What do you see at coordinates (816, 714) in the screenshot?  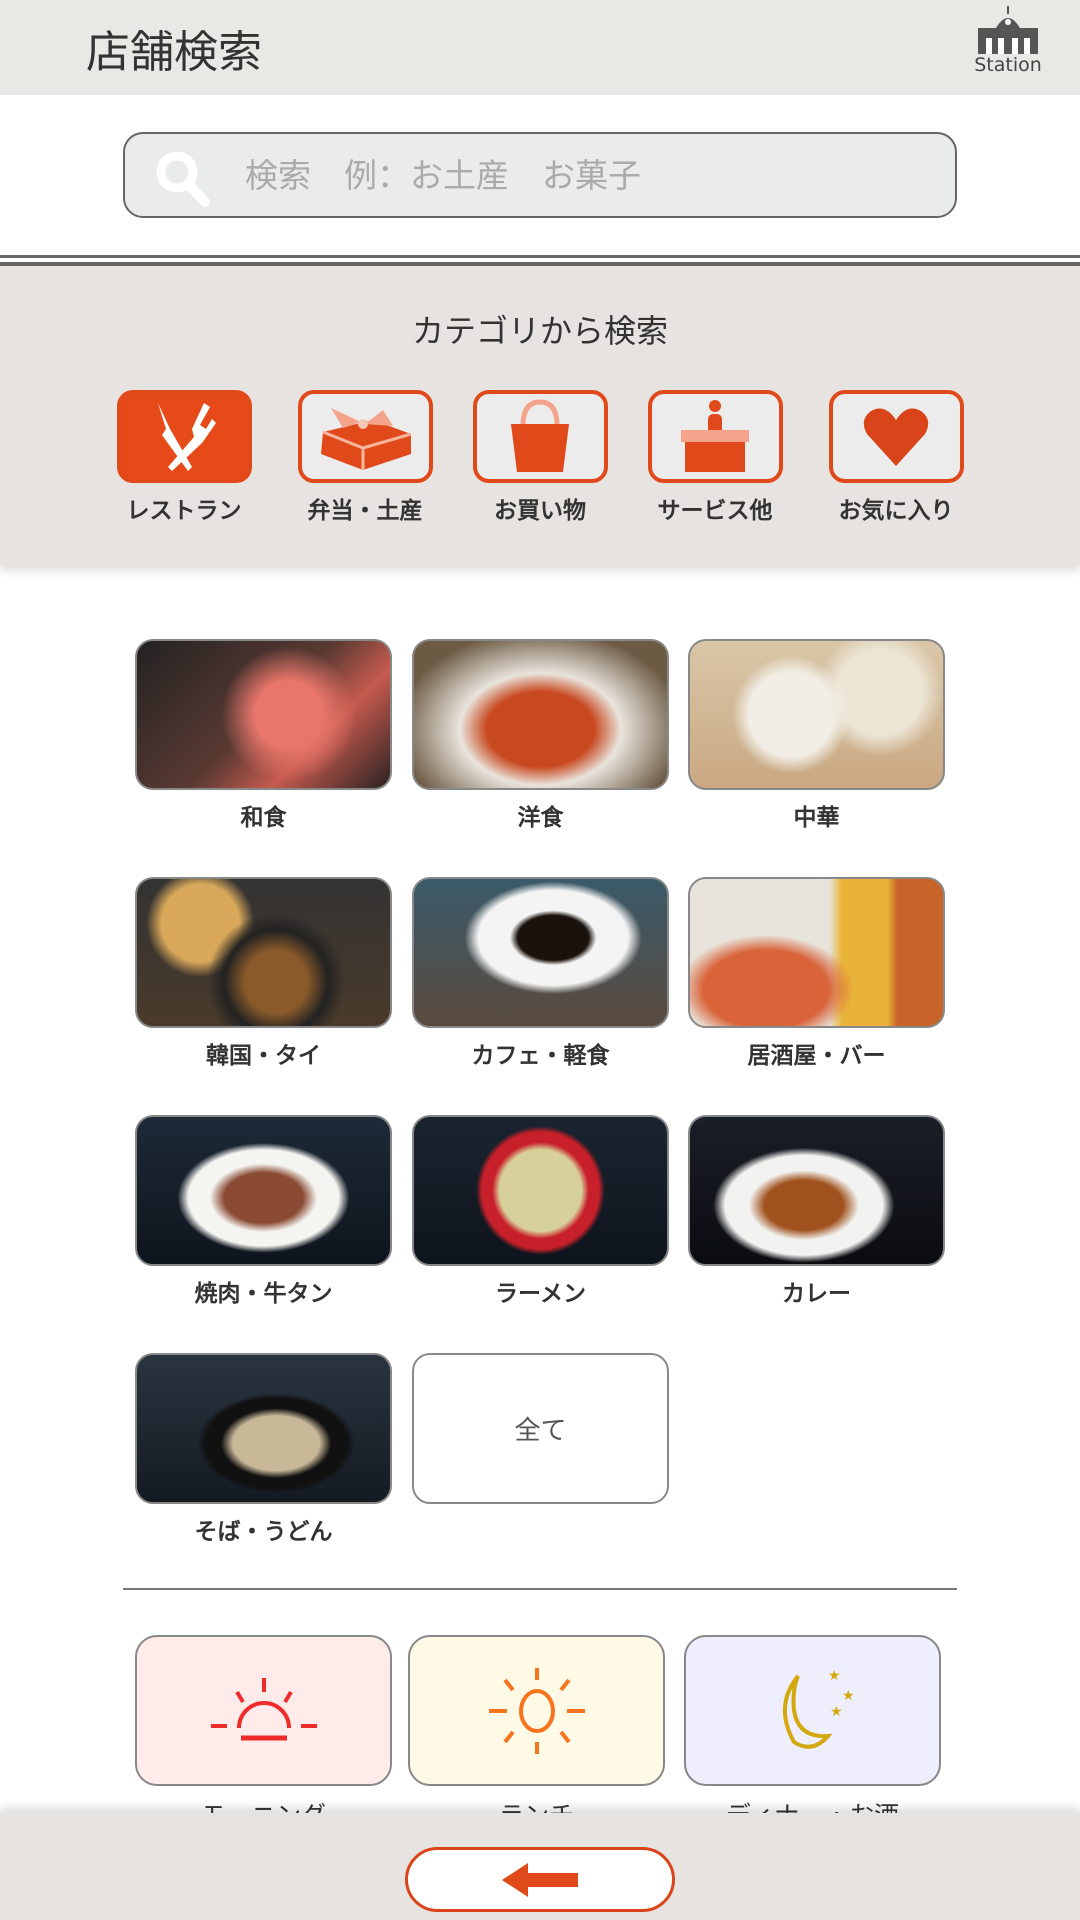 I see `dumplings-photo` at bounding box center [816, 714].